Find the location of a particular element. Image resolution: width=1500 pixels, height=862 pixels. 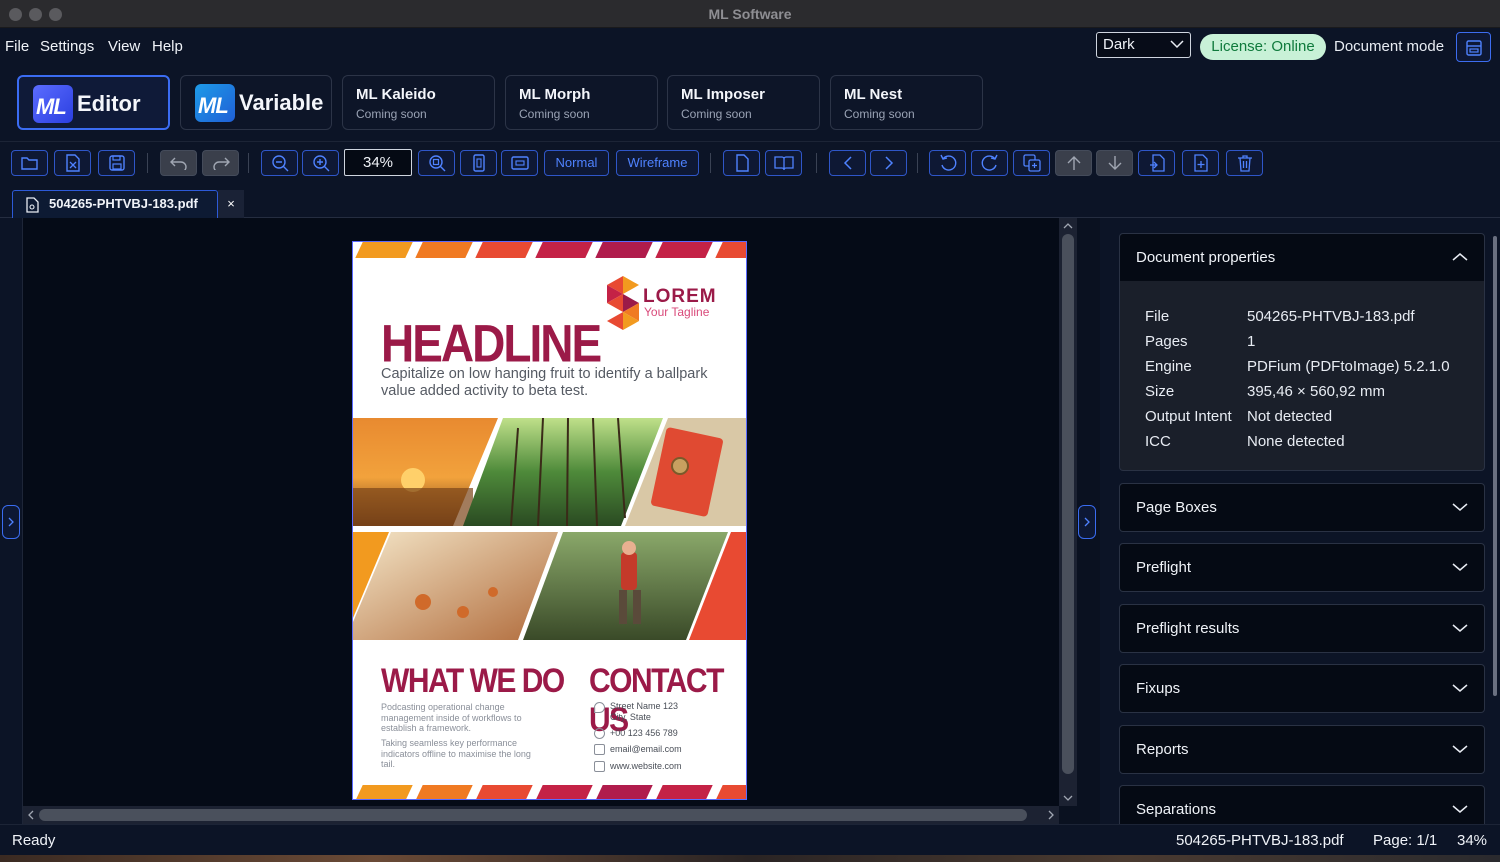

app-tile-imposer: ML Imposer Coming soon is located at coordinates (743, 102).